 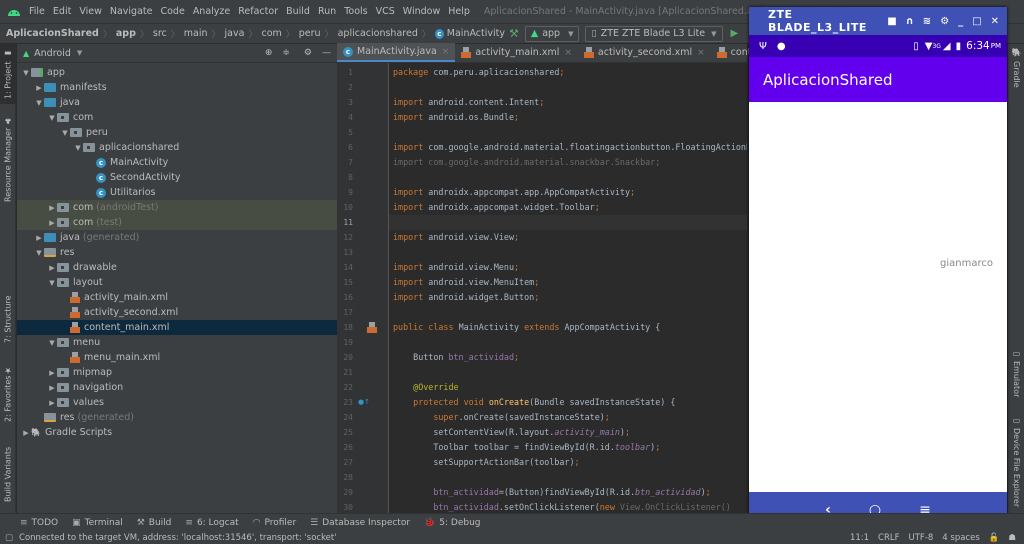 I want to click on tree-item: ▶ drawable, so click(x=177, y=267).